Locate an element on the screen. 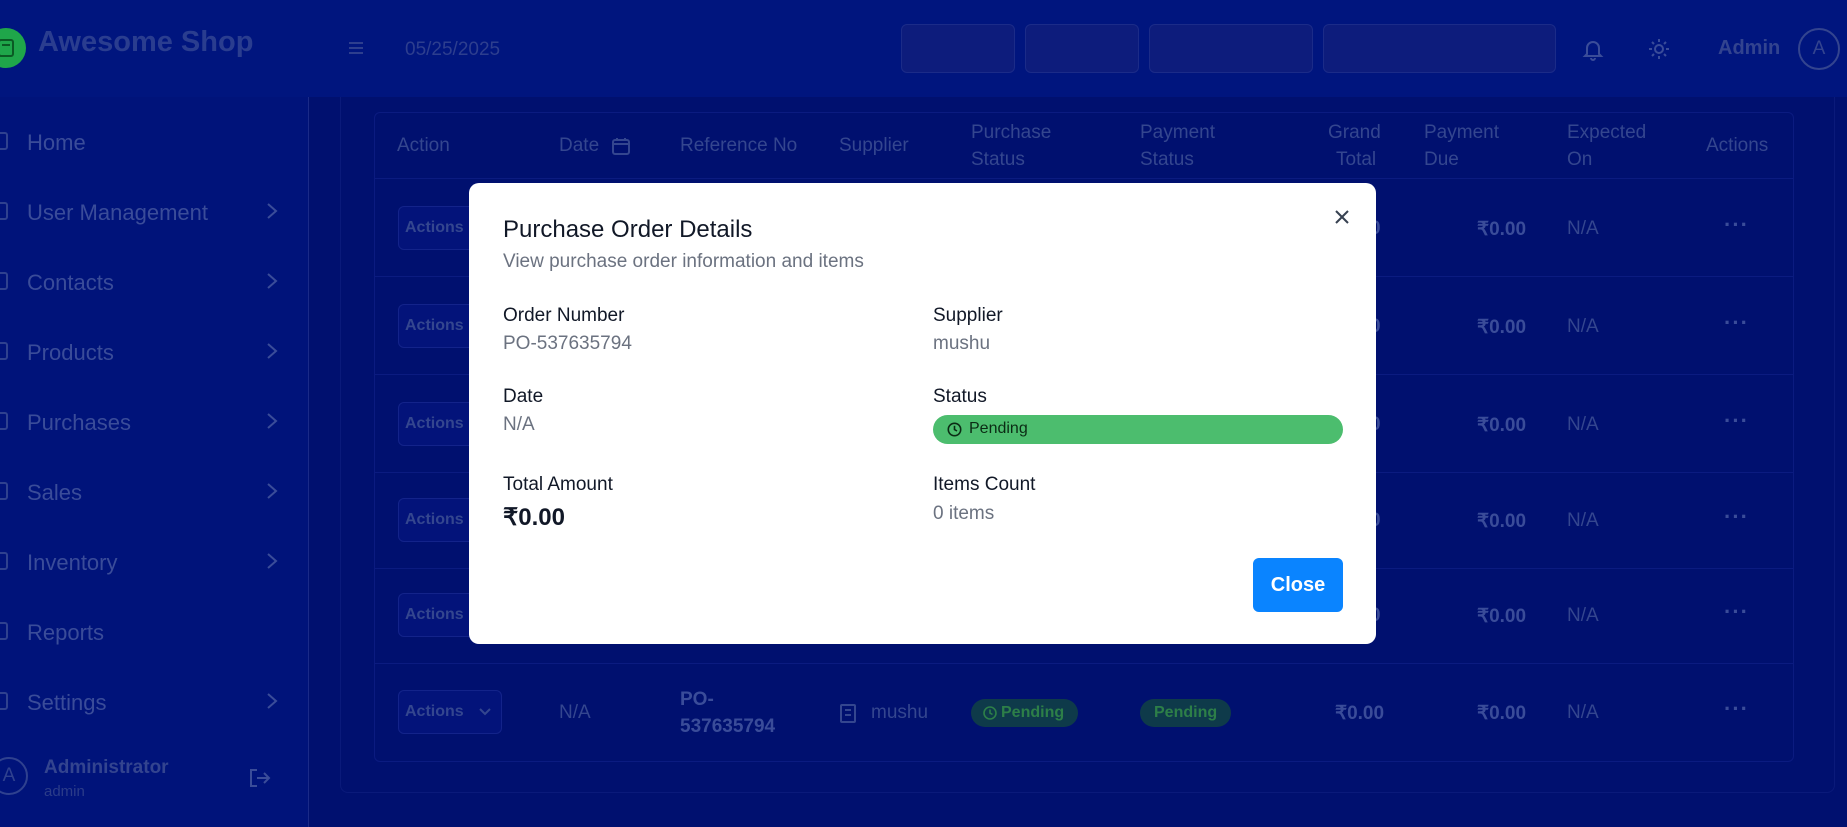 The width and height of the screenshot is (1847, 827). logout-icon is located at coordinates (260, 778).